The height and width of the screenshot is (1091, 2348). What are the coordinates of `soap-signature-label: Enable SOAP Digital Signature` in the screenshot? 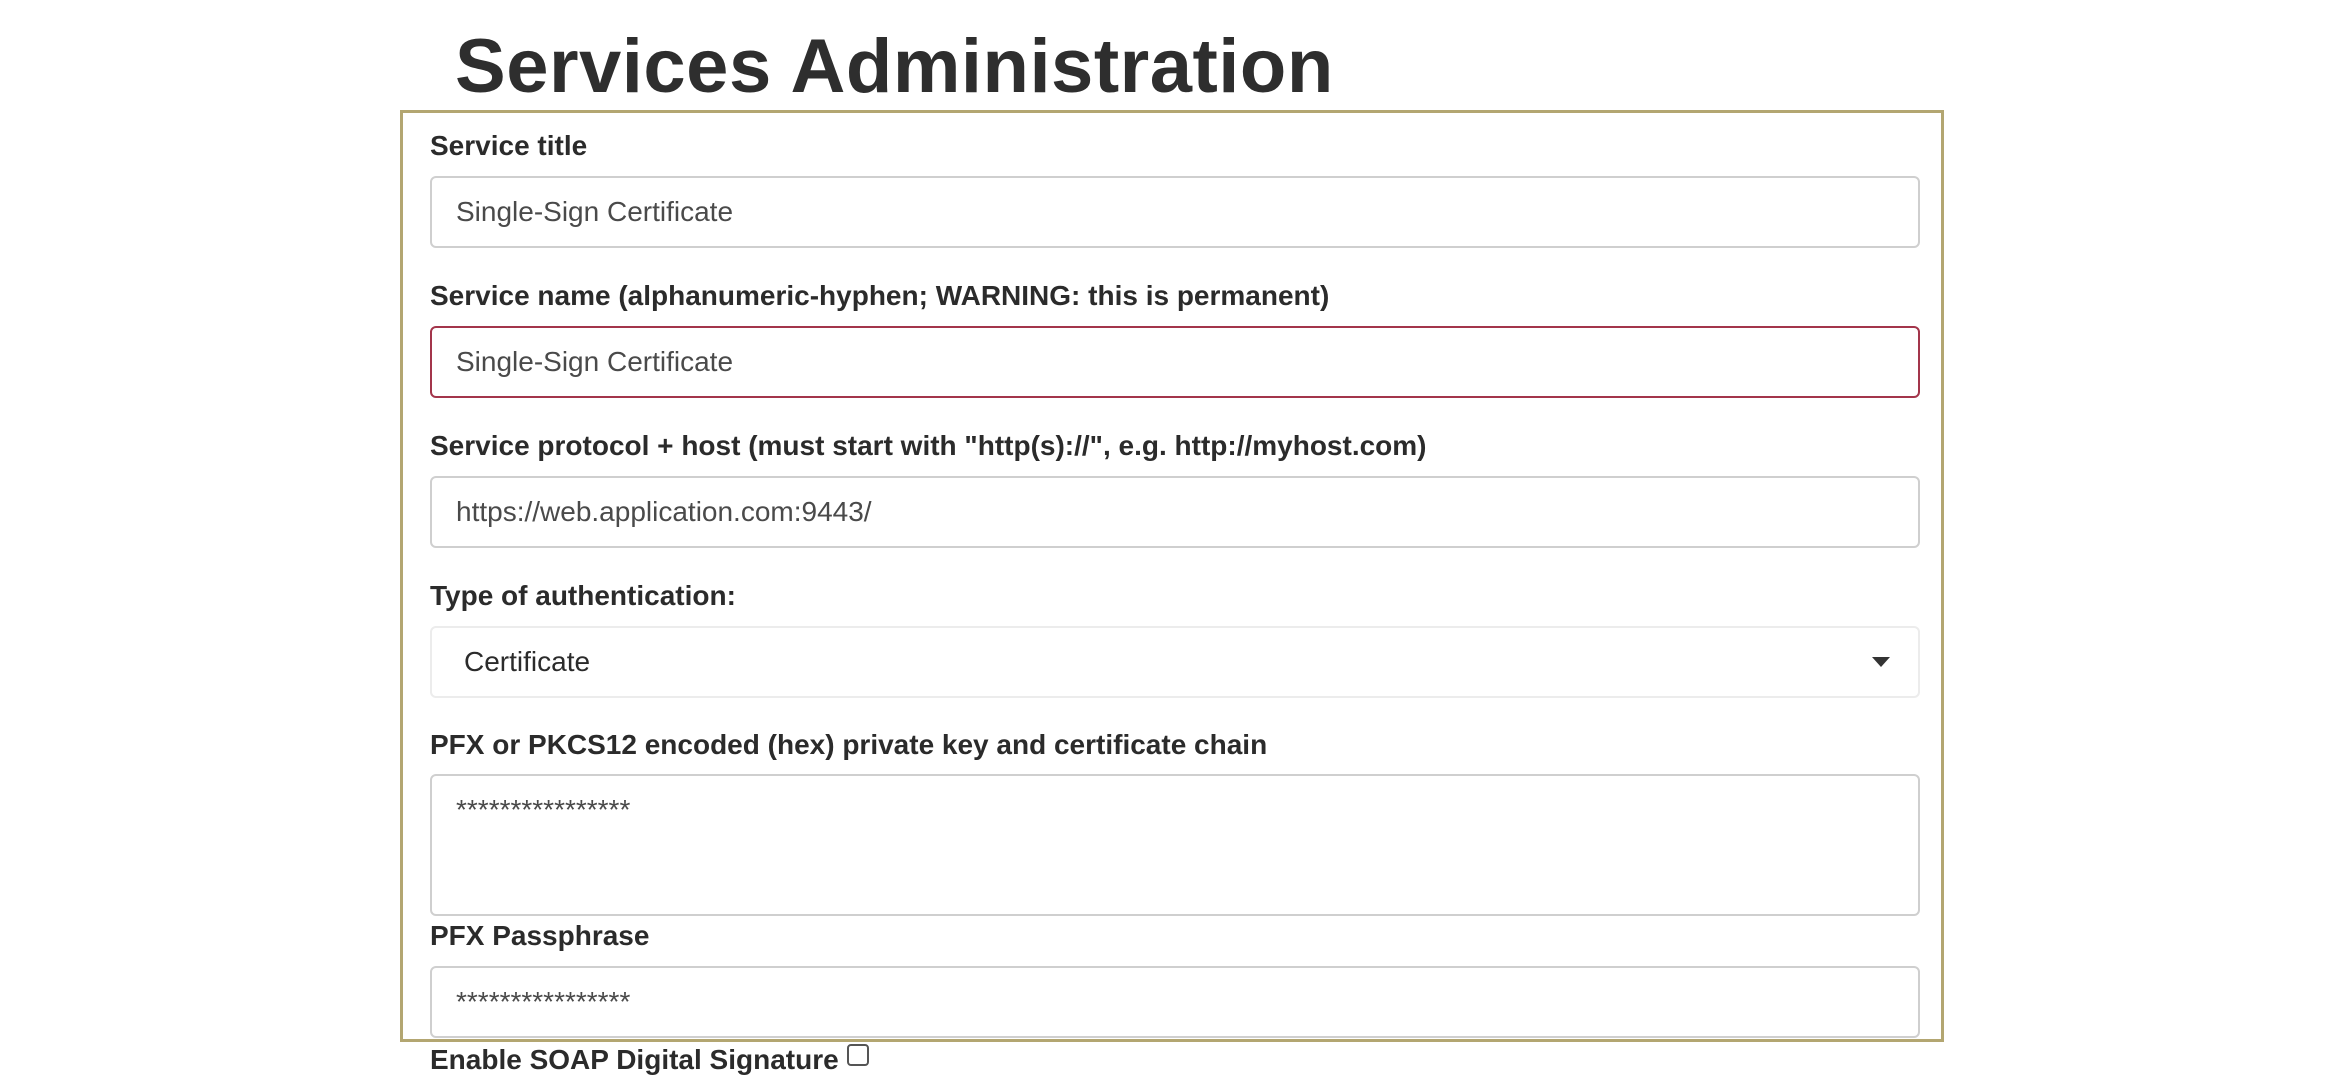 It's located at (634, 1059).